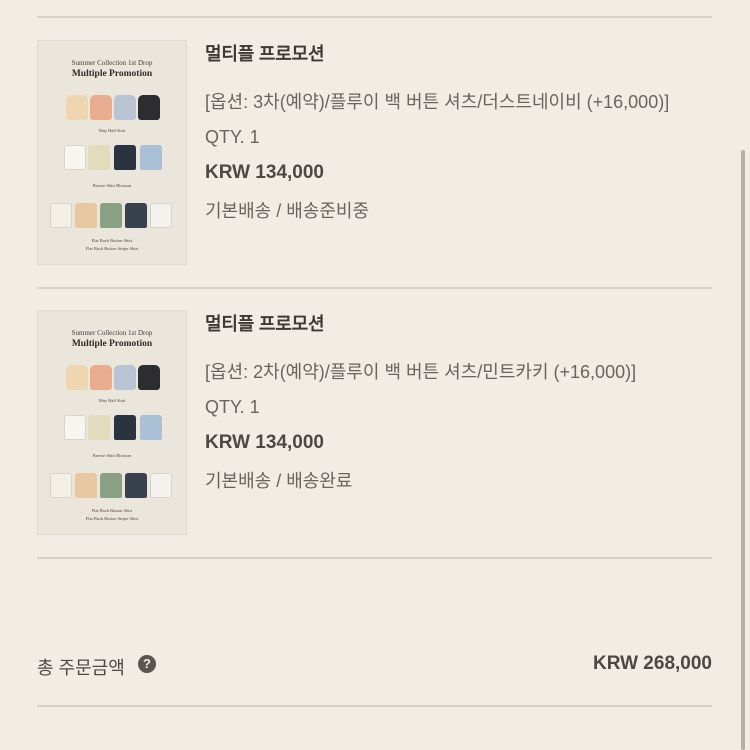 The image size is (750, 750). What do you see at coordinates (374, 706) in the screenshot?
I see `bottom-divider` at bounding box center [374, 706].